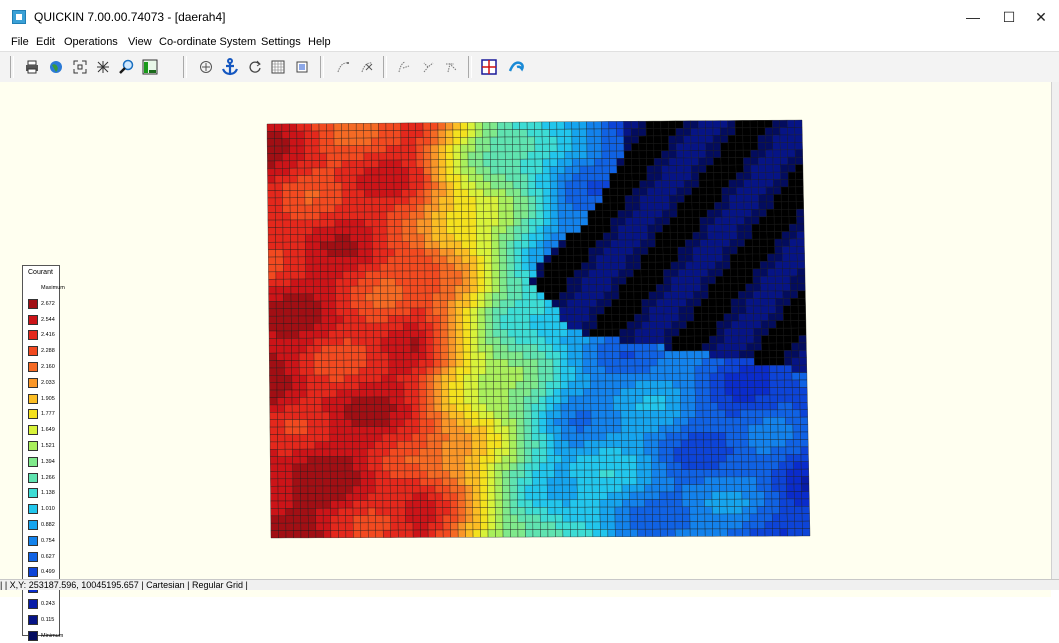 This screenshot has height=643, width=1059. Describe the element at coordinates (278, 67) in the screenshot. I see `grid-pattern-icon` at that location.